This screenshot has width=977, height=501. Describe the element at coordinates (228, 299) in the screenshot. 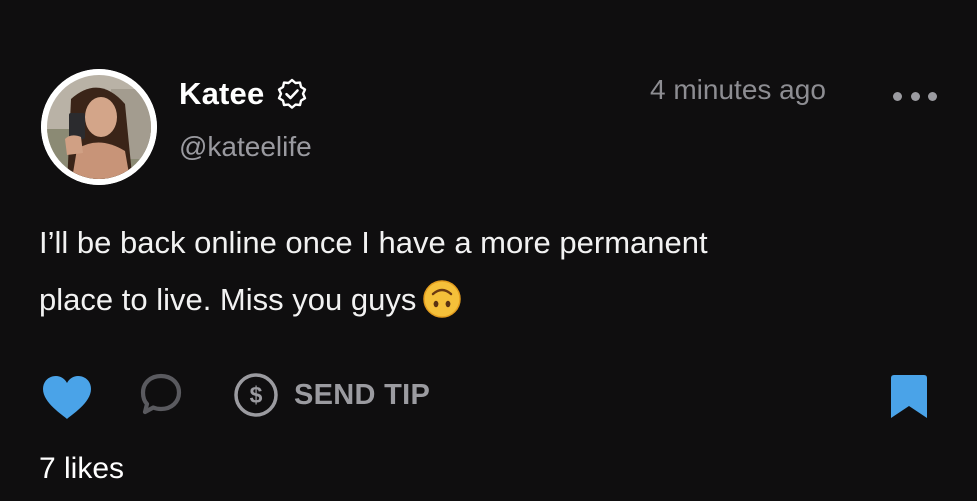

I see `post-text-line: place to live. Miss you guys` at that location.